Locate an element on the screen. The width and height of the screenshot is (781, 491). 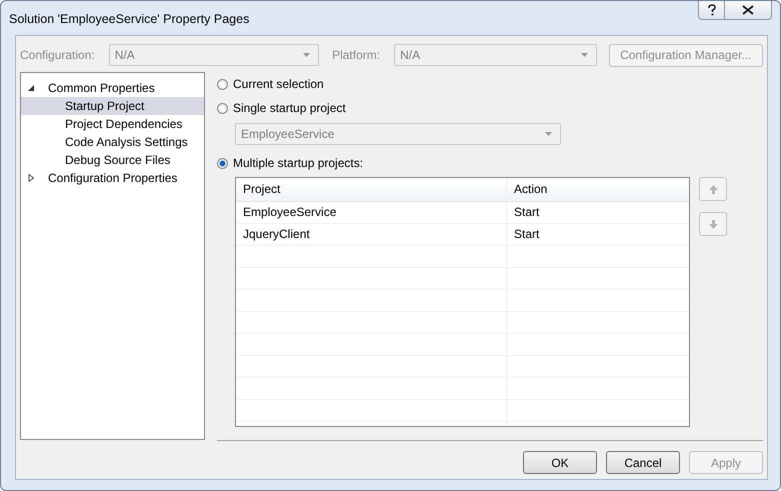
tree-item: Configuration Properties is located at coordinates (113, 178).